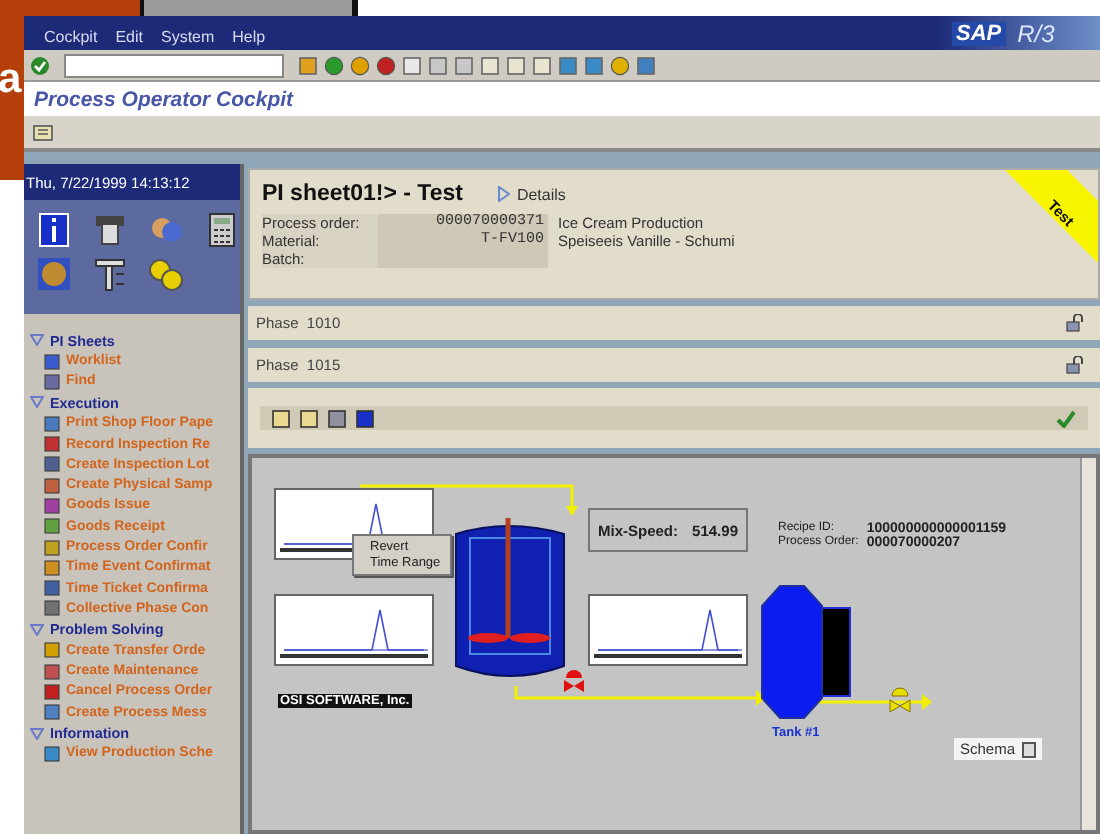 The width and height of the screenshot is (1100, 834). Describe the element at coordinates (52, 753) in the screenshot. I see `item-icon` at that location.